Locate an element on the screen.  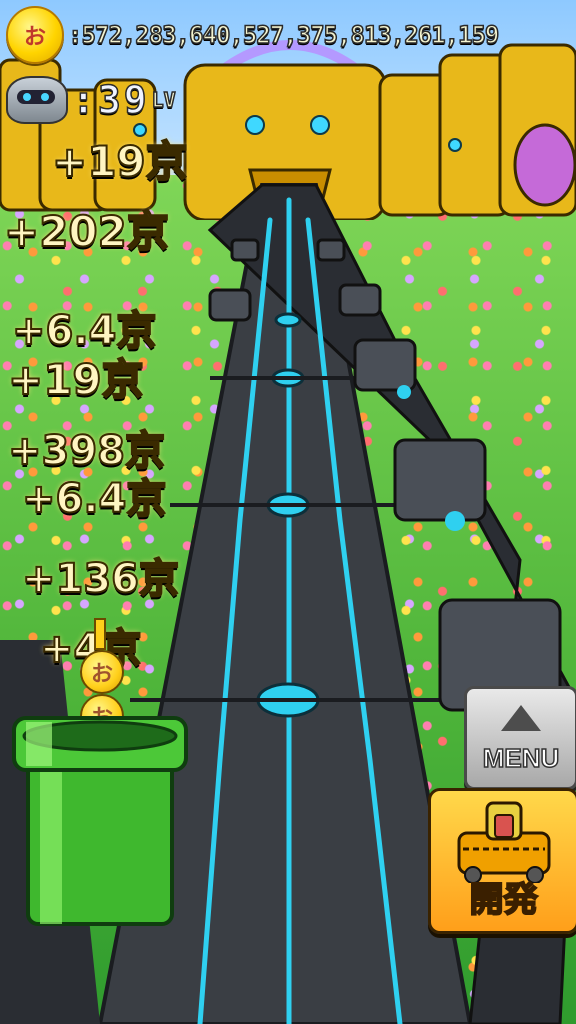
income-popup: +202京 is located at coordinates (86, 231).